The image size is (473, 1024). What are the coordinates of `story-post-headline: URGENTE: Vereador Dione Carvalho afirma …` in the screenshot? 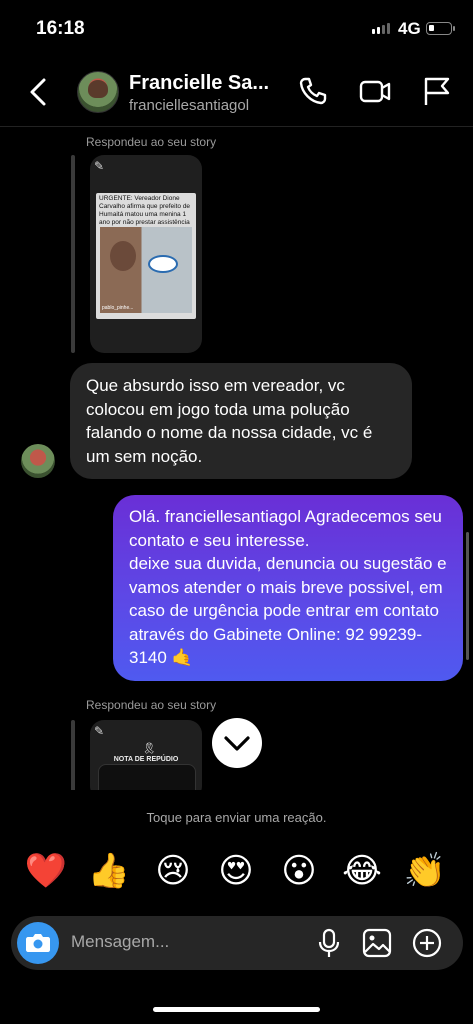 It's located at (145, 210).